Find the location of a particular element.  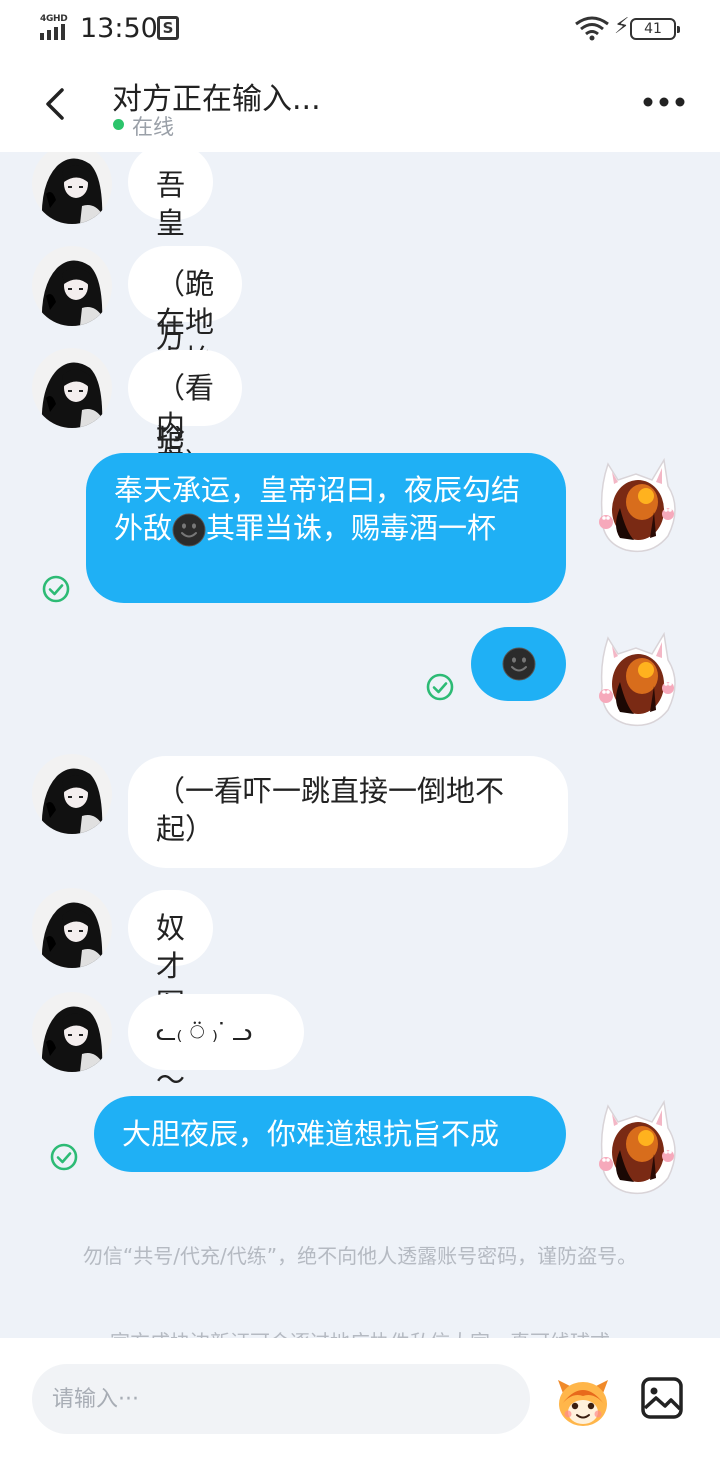

message-bubble: 大胆夜辰，你难道想抗旨不成 is located at coordinates (330, 1134).